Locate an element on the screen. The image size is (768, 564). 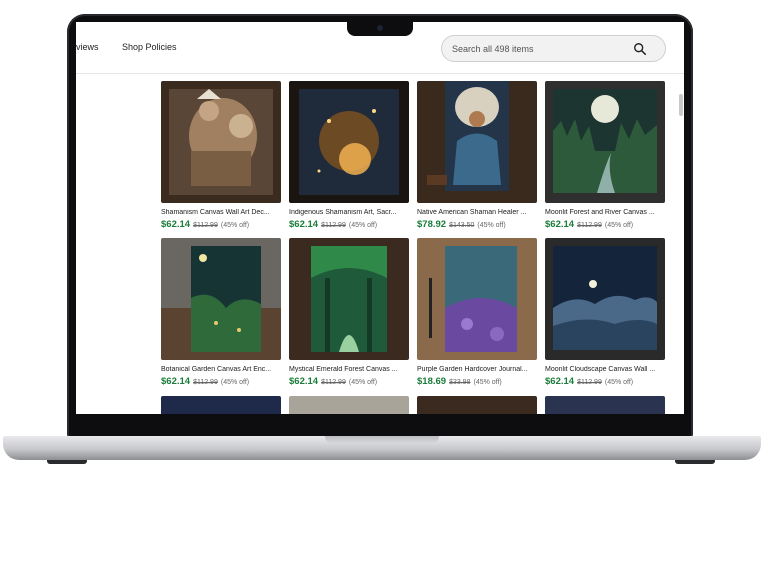
camera-icon is located at coordinates (380, 28).